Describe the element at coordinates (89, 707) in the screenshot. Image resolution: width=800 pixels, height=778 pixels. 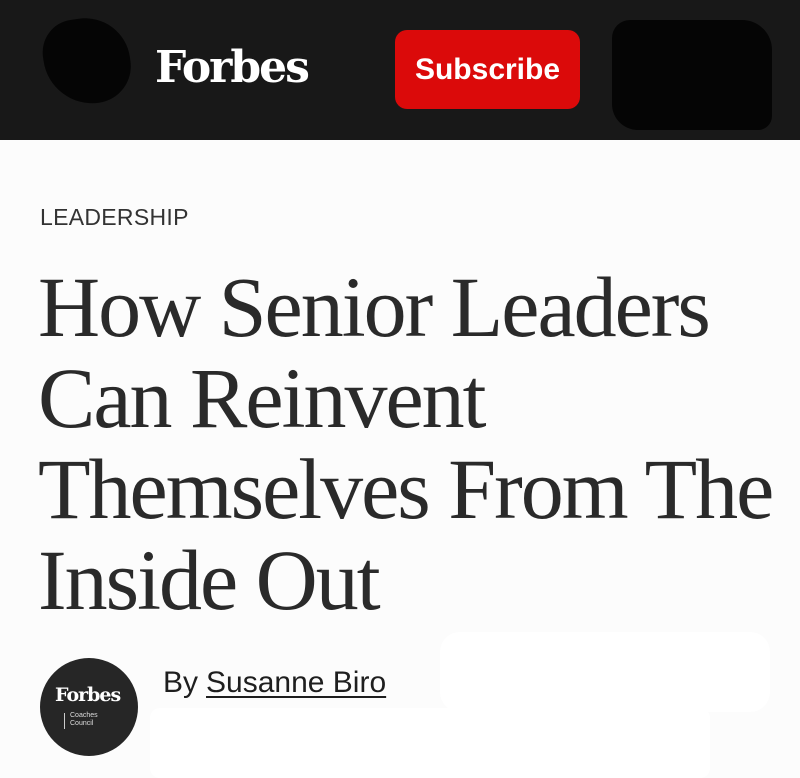
I see `author-avatar: Forbes Coaches Council` at that location.